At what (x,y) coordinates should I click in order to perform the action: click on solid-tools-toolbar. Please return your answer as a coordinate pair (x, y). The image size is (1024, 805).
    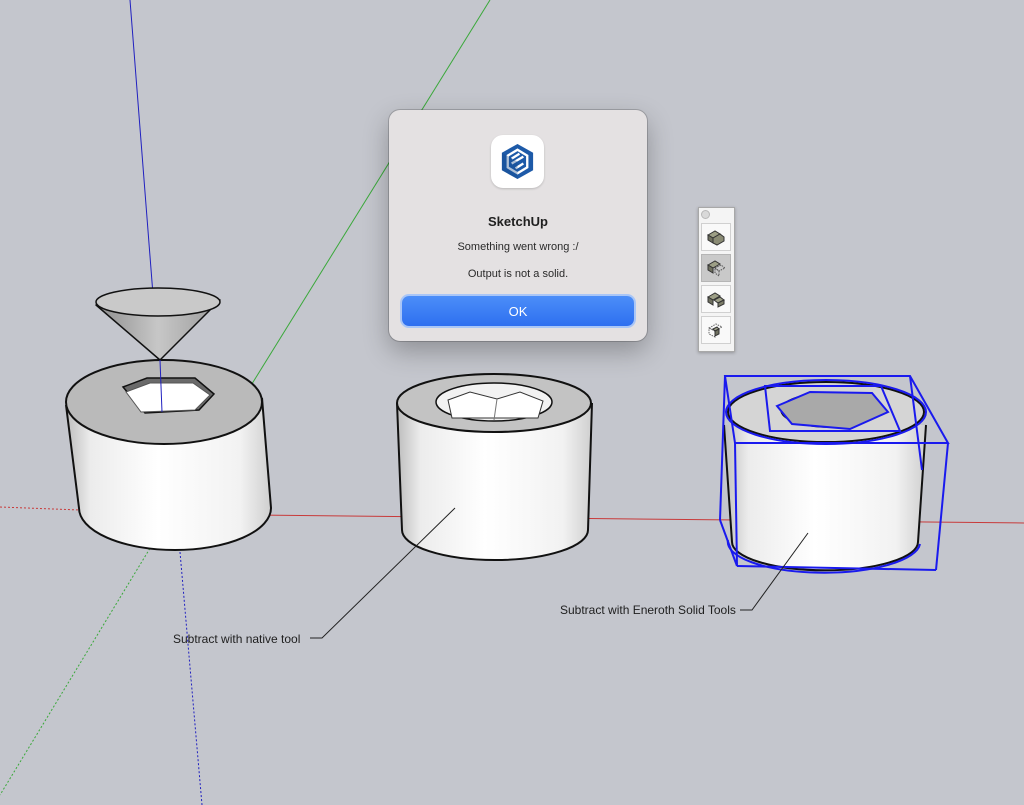
    Looking at the image, I should click on (716, 279).